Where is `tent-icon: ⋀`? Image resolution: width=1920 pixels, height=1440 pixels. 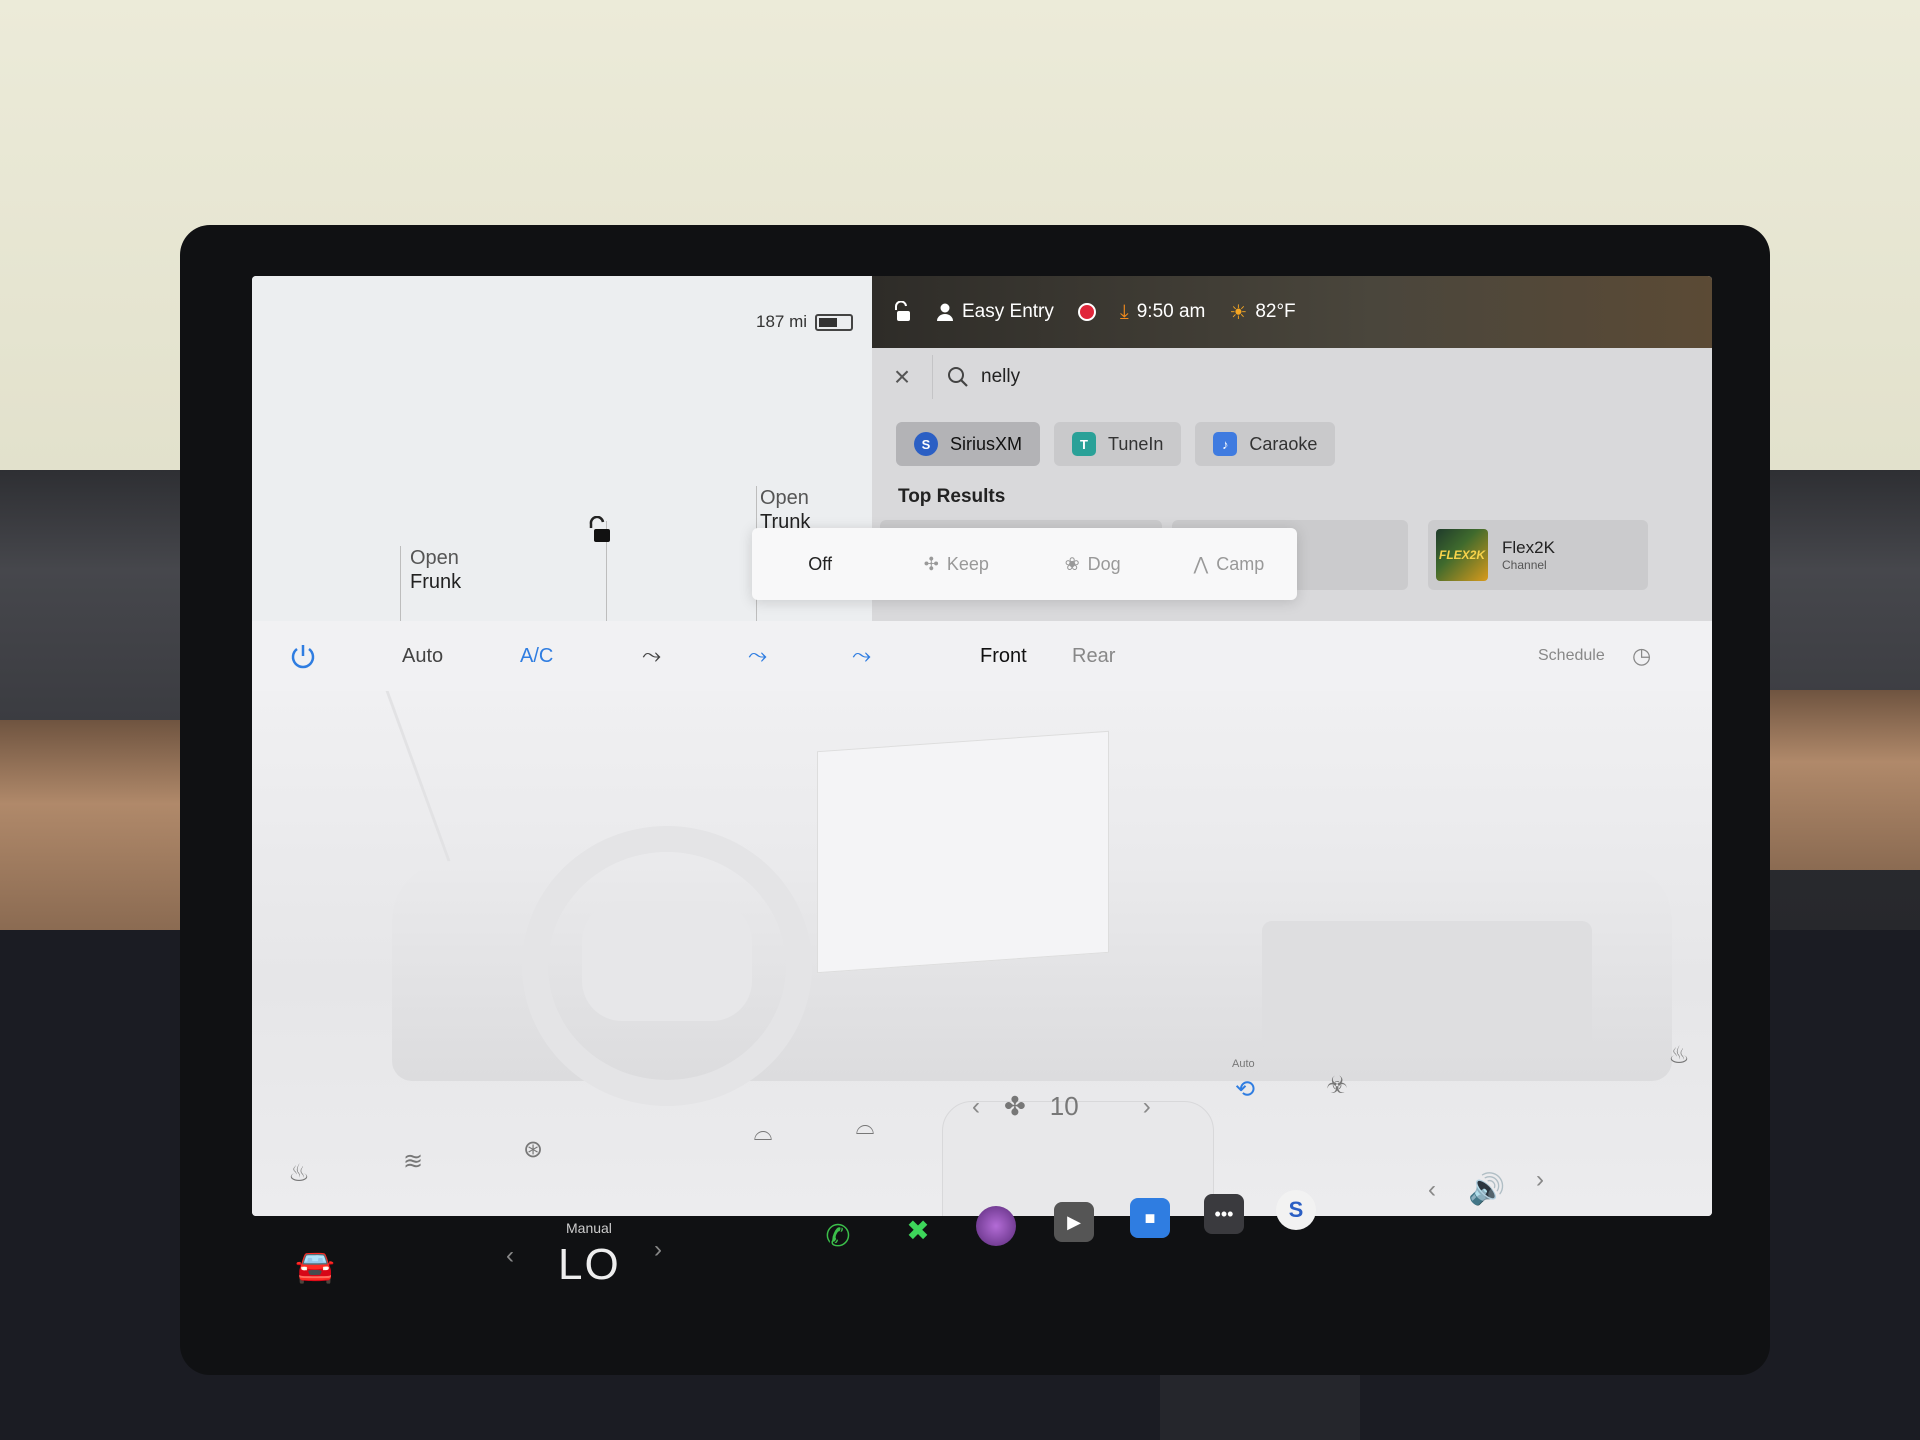
tent-icon: ⋀ is located at coordinates (1201, 563).